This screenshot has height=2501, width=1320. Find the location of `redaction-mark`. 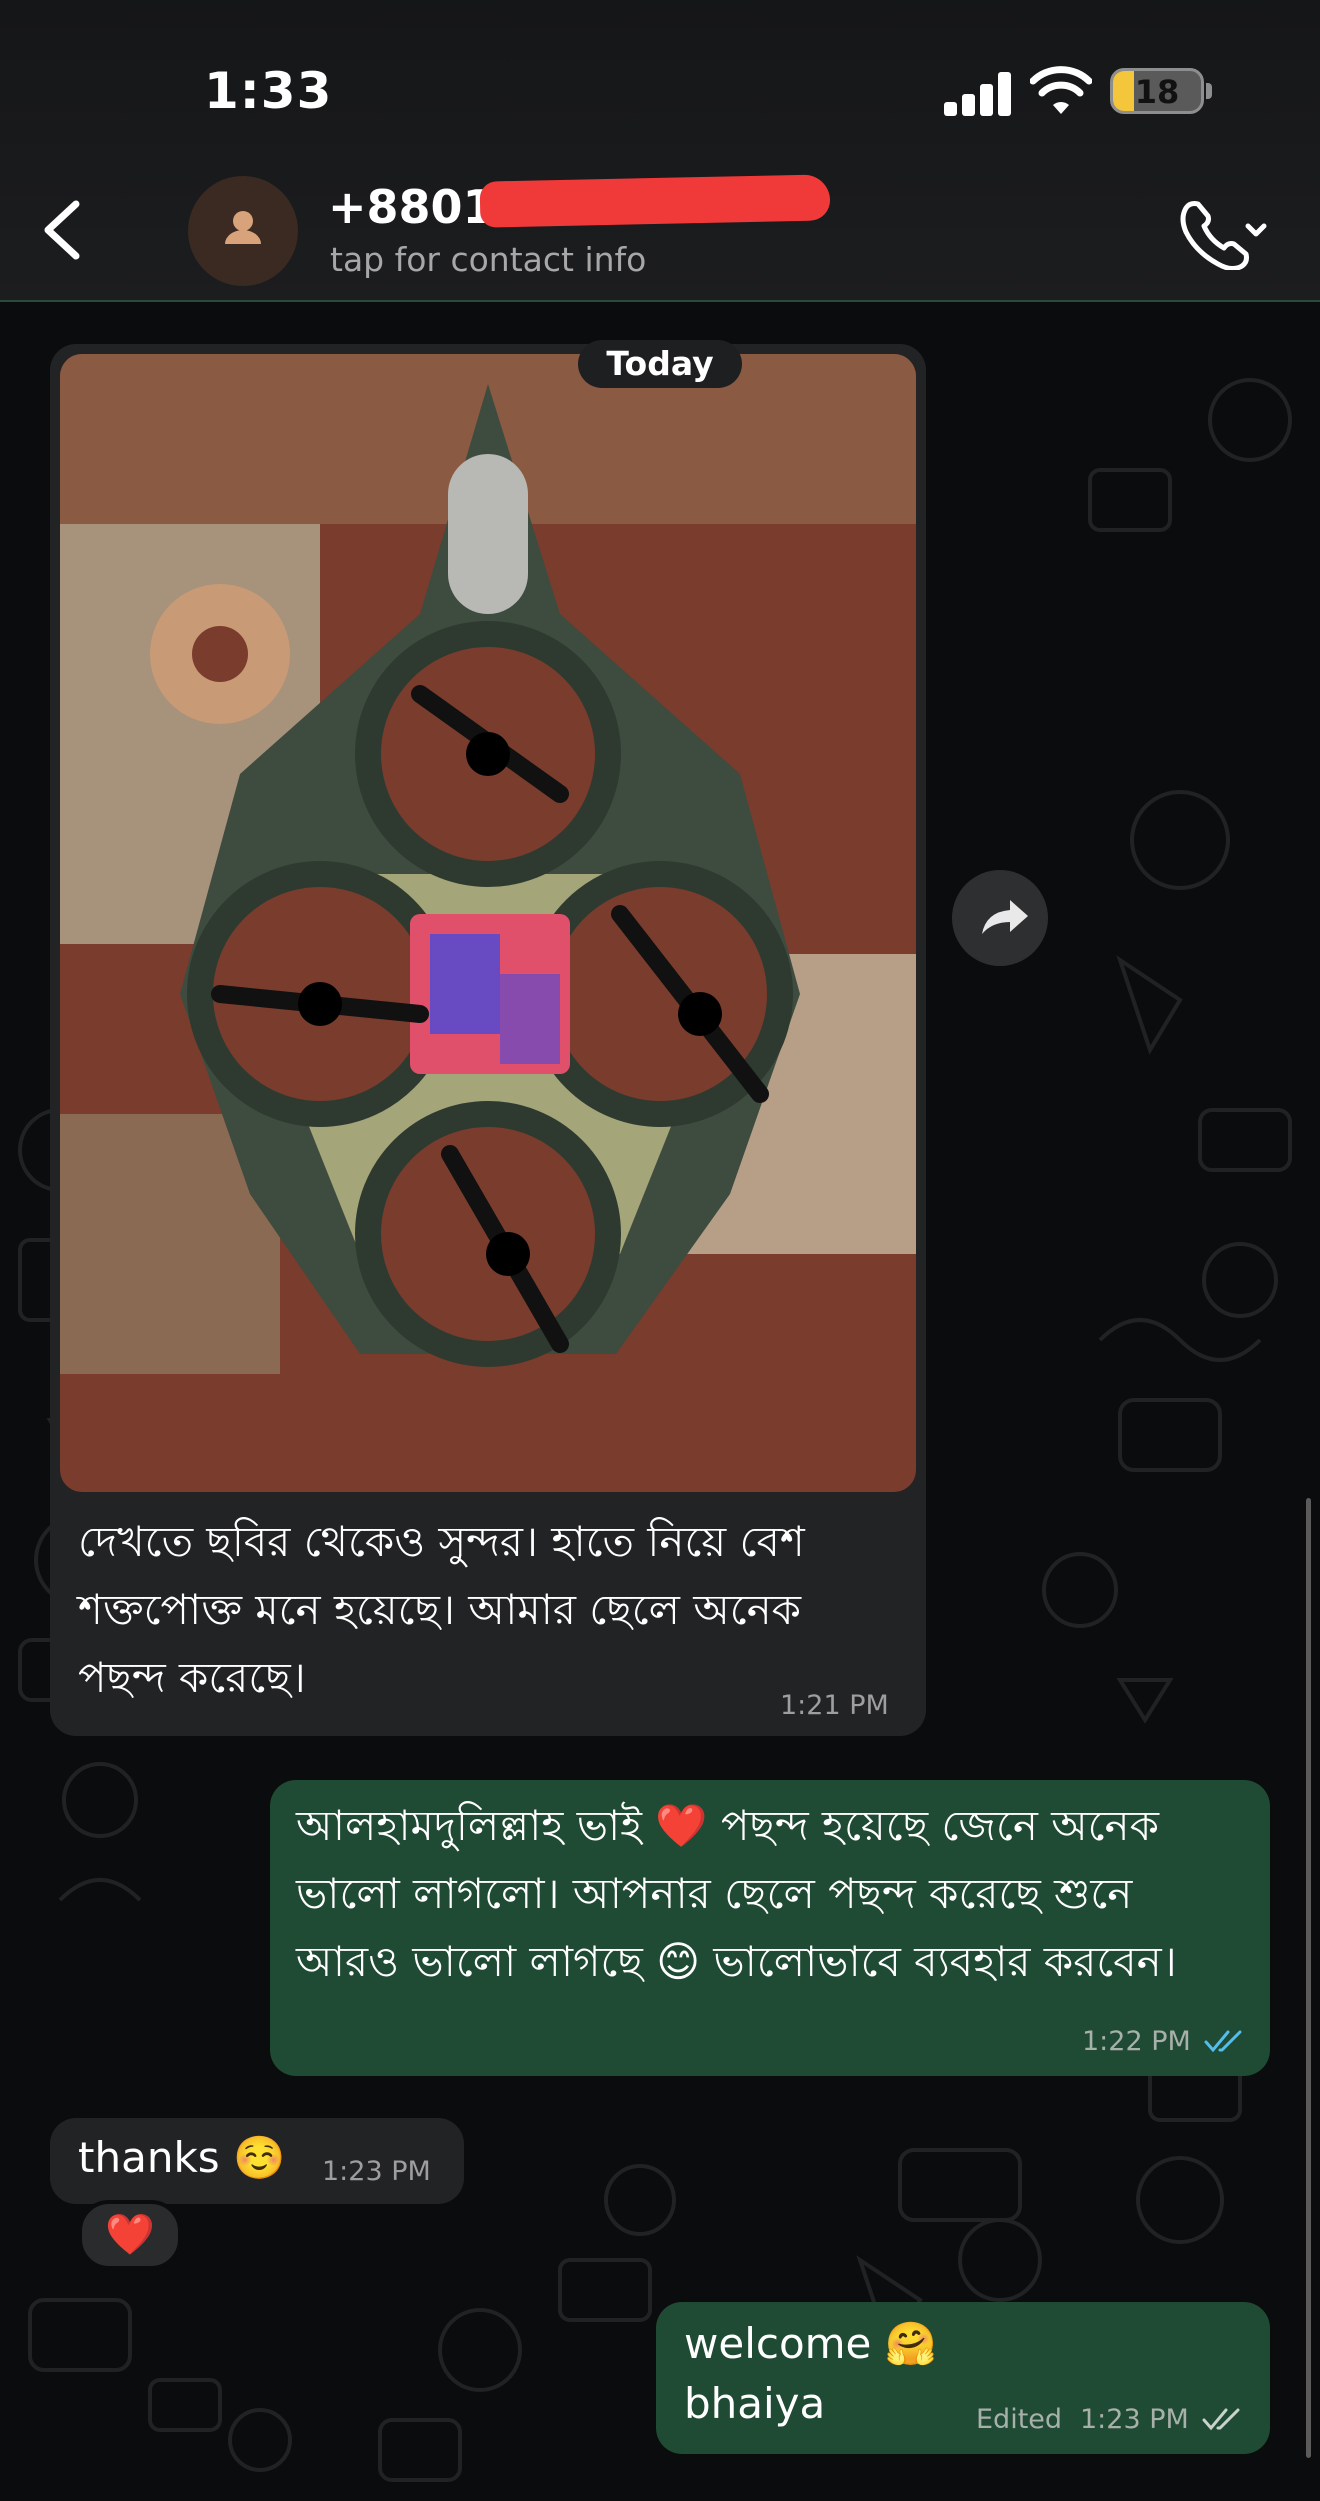

redaction-mark is located at coordinates (655, 201).